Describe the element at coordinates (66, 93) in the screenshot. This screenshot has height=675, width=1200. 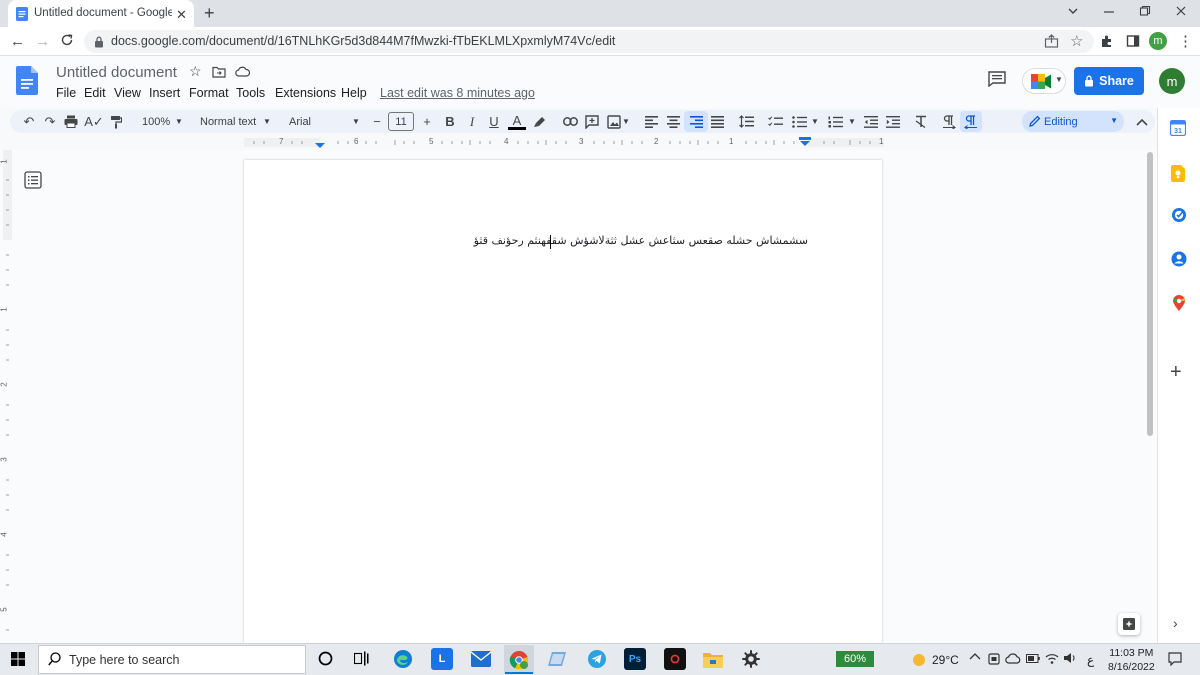
I see `menu-file: File` at that location.